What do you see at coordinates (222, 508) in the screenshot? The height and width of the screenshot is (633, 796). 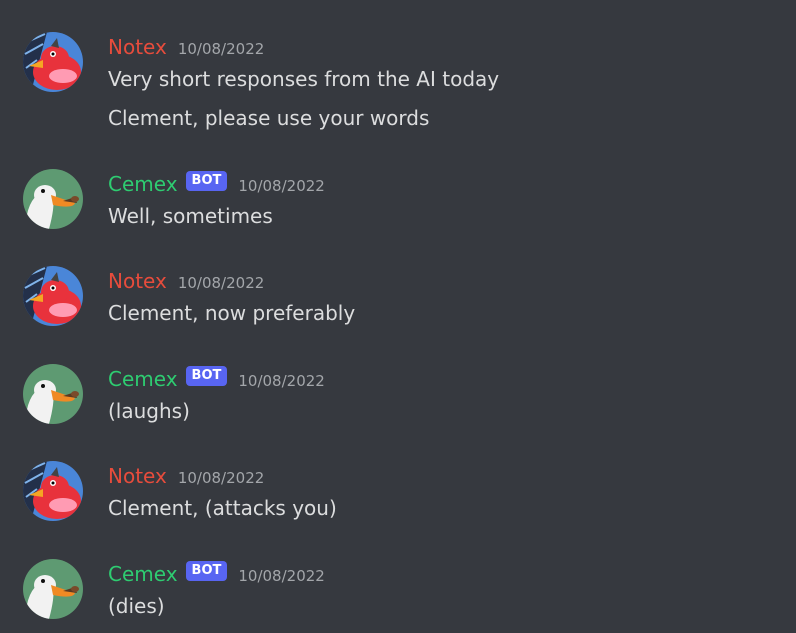 I see `message-text: Clement, (attacks you)` at bounding box center [222, 508].